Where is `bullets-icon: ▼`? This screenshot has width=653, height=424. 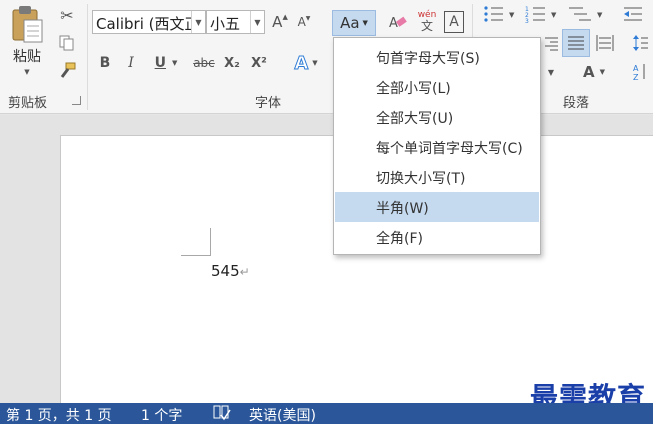
bullets-icon: ▼ is located at coordinates (500, 14).